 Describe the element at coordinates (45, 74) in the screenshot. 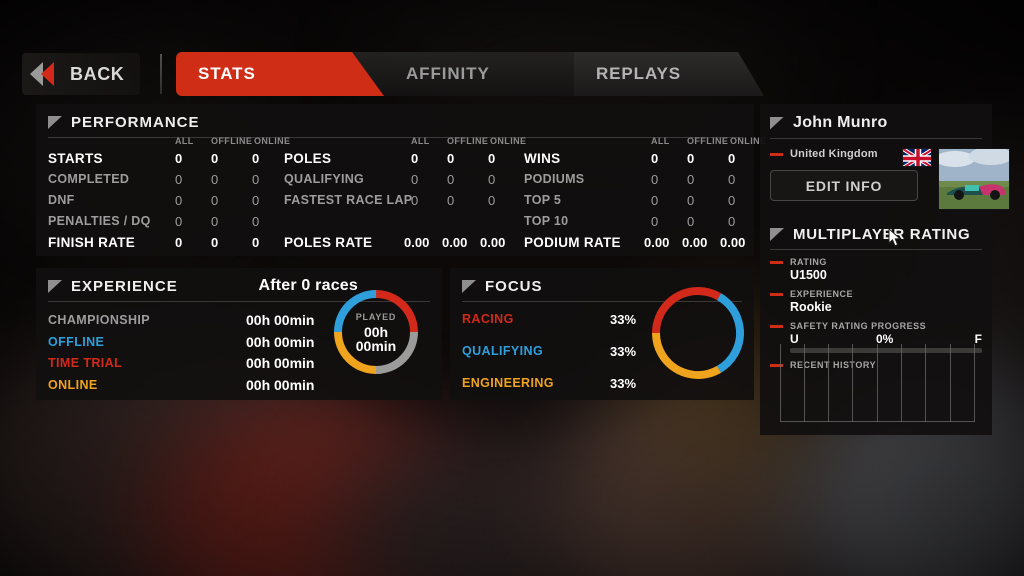

I see `back-chevron-icon` at that location.